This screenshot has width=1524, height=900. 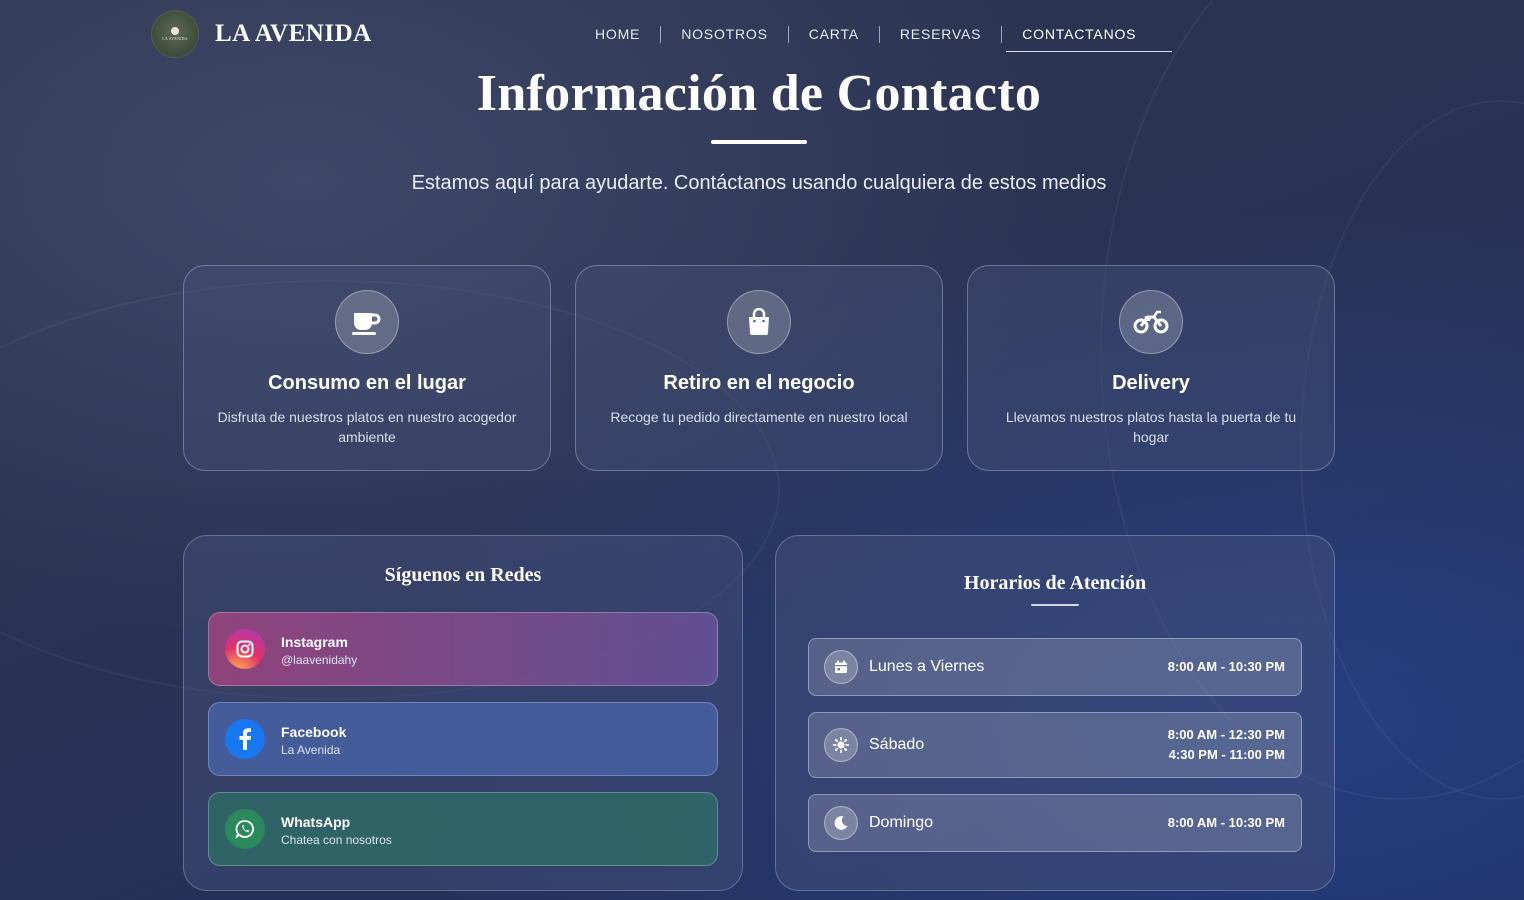 I want to click on nav-item-nosotros: NOSOTROS, so click(x=724, y=34).